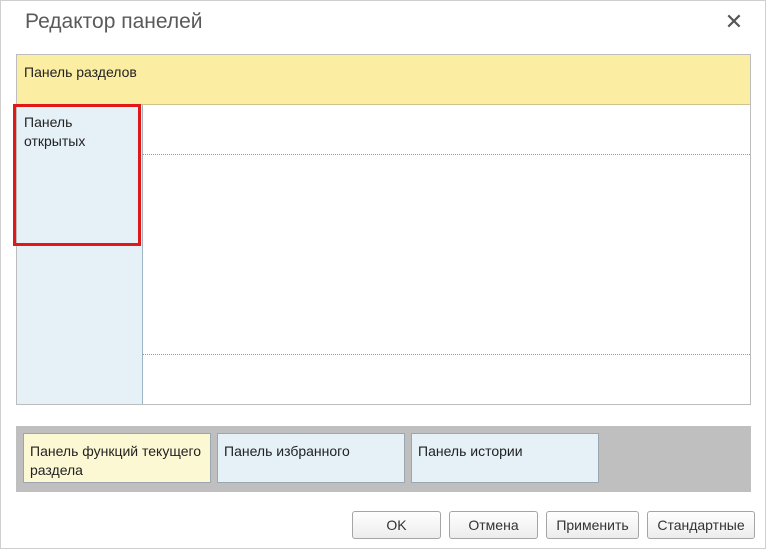  What do you see at coordinates (383, 80) in the screenshot?
I see `sections-panel: Панель разделов` at bounding box center [383, 80].